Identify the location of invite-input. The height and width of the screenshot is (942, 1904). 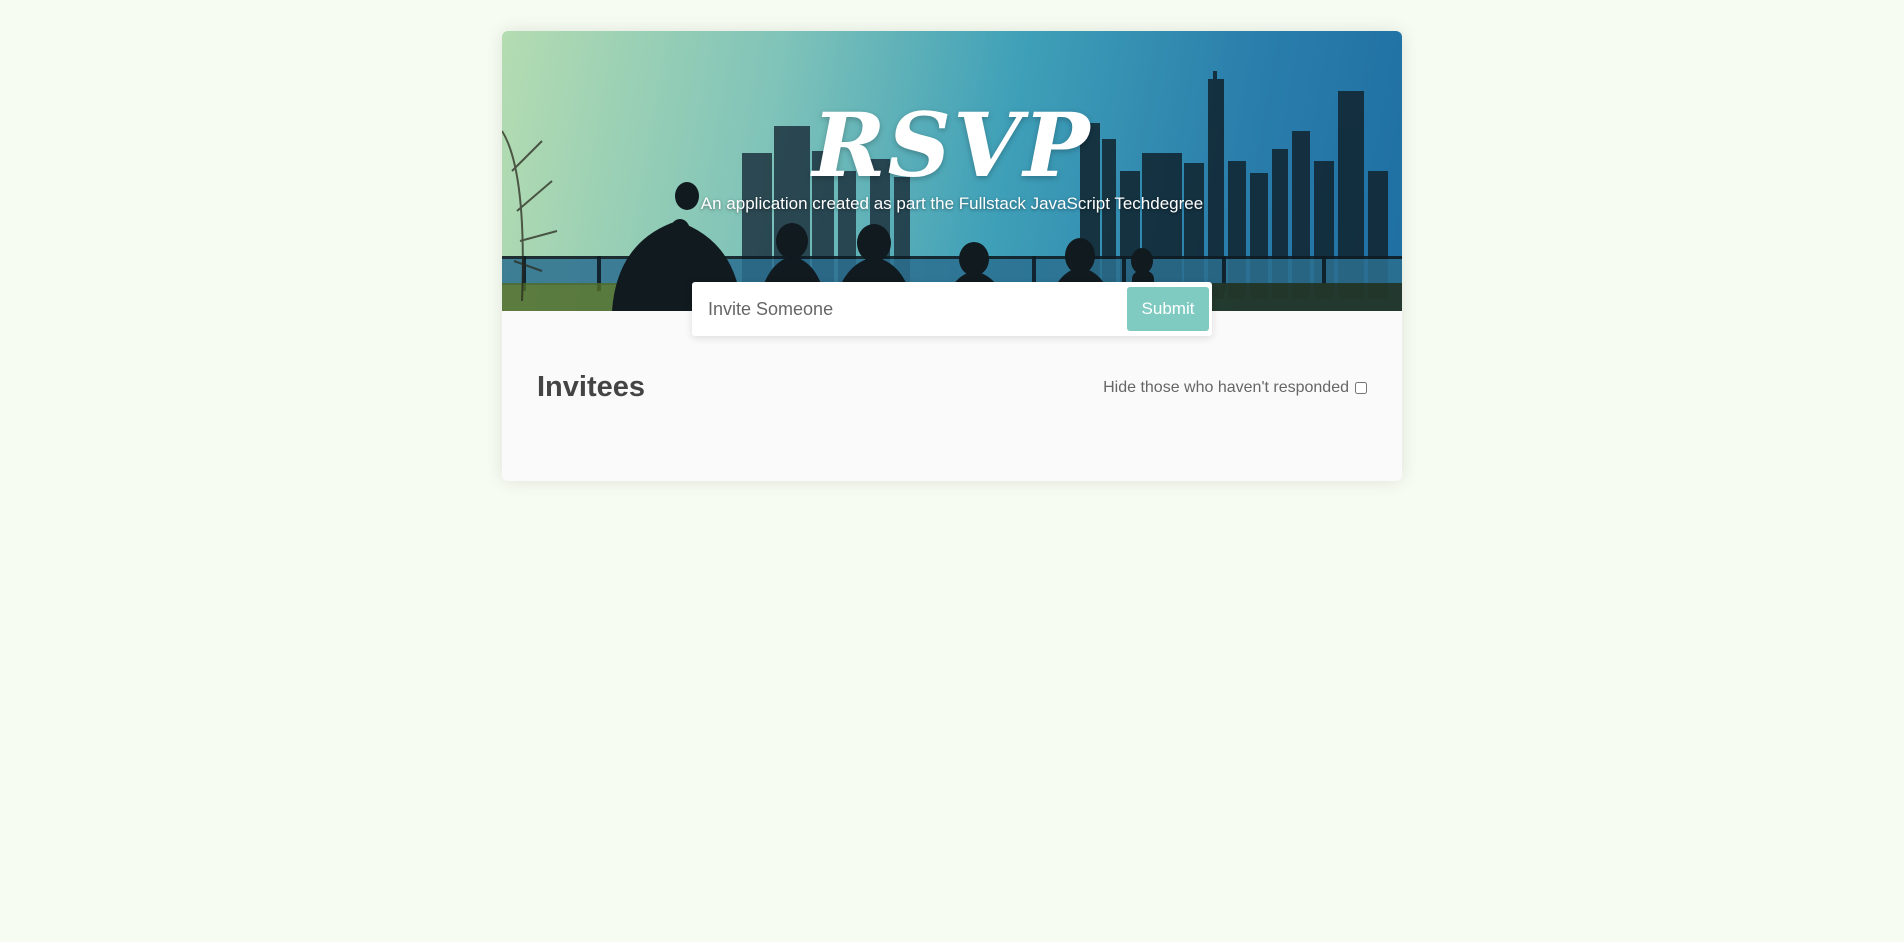
(909, 309).